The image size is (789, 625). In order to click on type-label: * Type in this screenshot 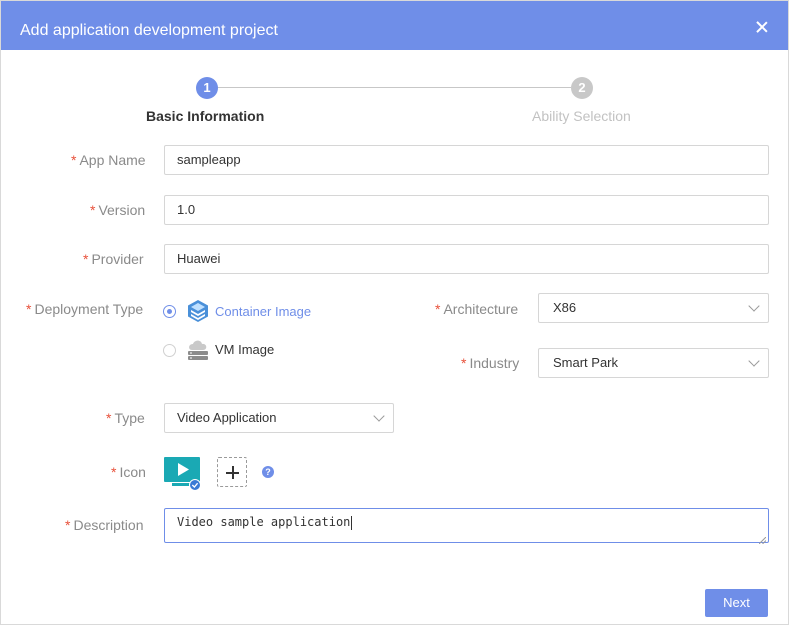, I will do `click(125, 418)`.